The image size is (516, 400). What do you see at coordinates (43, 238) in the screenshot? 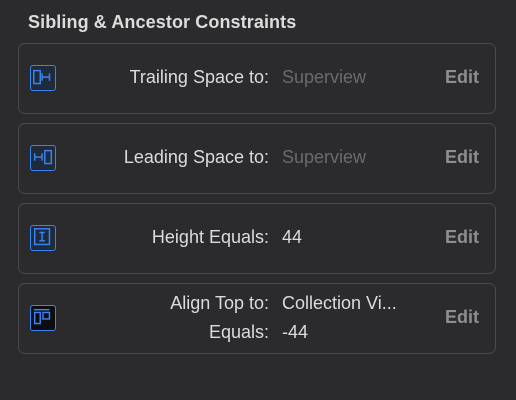
I see `height-icon` at bounding box center [43, 238].